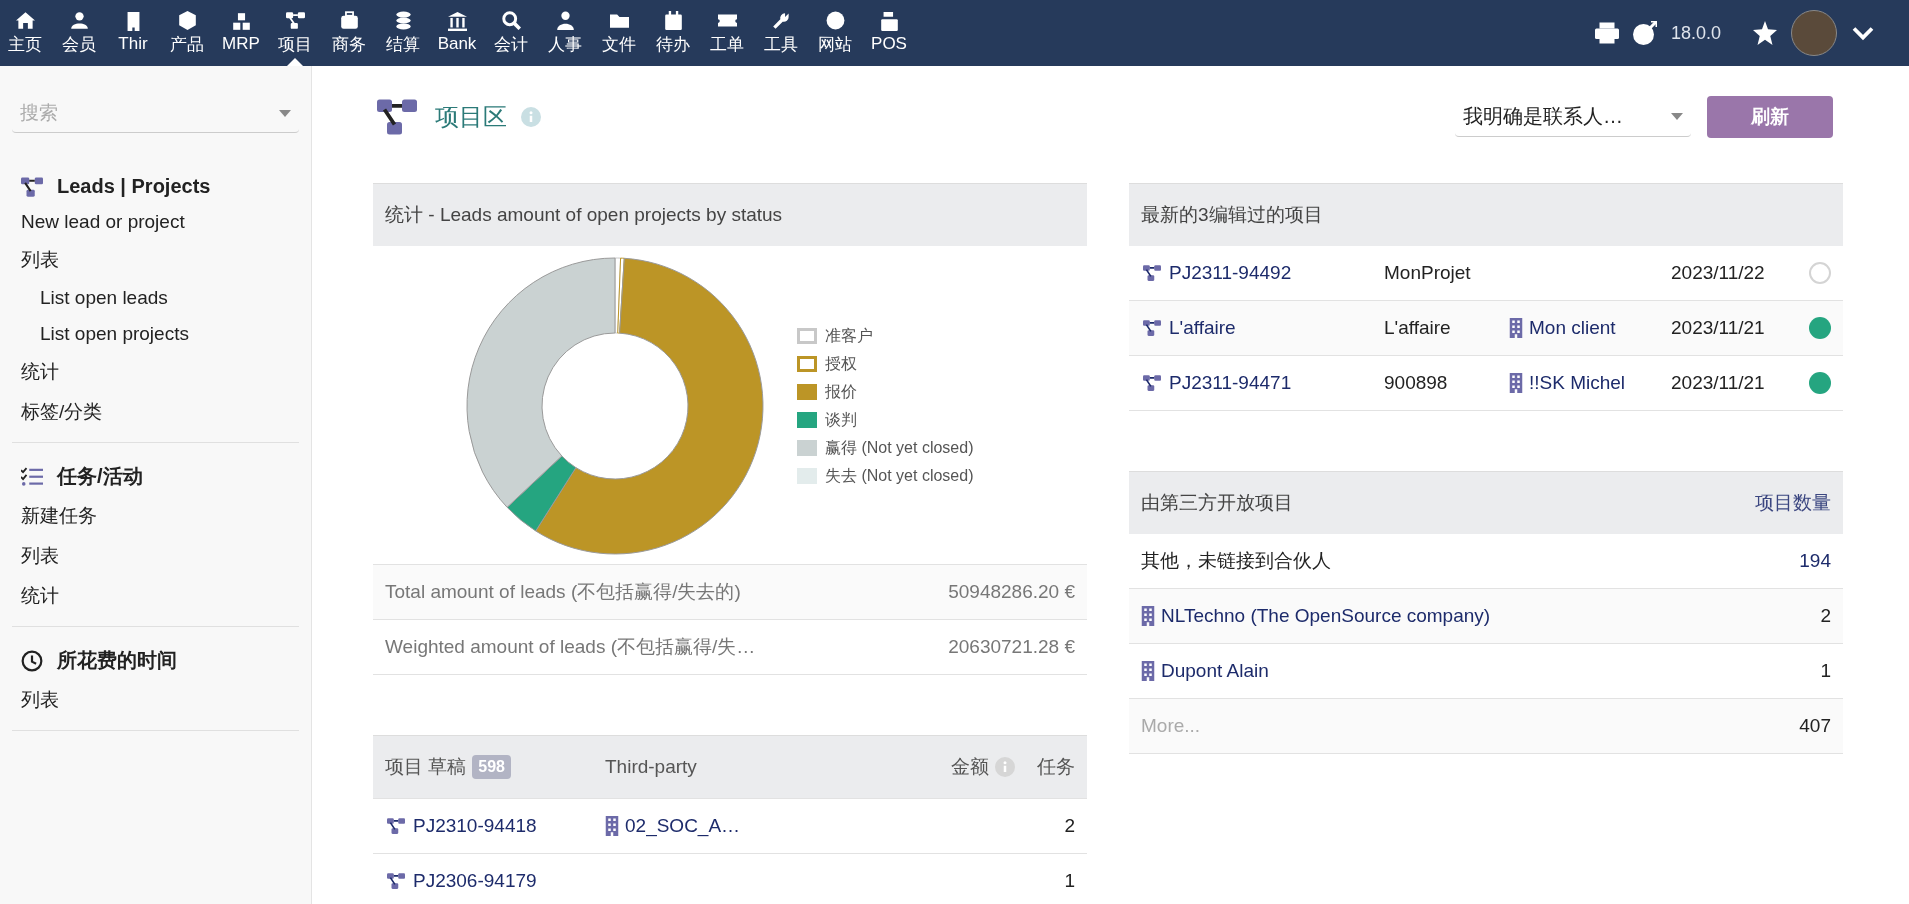 The width and height of the screenshot is (1909, 904). Describe the element at coordinates (457, 21) in the screenshot. I see `bank-icon` at that location.